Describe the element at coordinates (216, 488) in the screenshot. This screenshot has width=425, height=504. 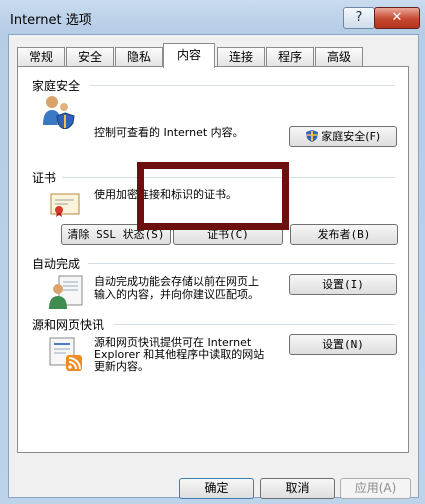
I see `ok-button: 确定` at that location.